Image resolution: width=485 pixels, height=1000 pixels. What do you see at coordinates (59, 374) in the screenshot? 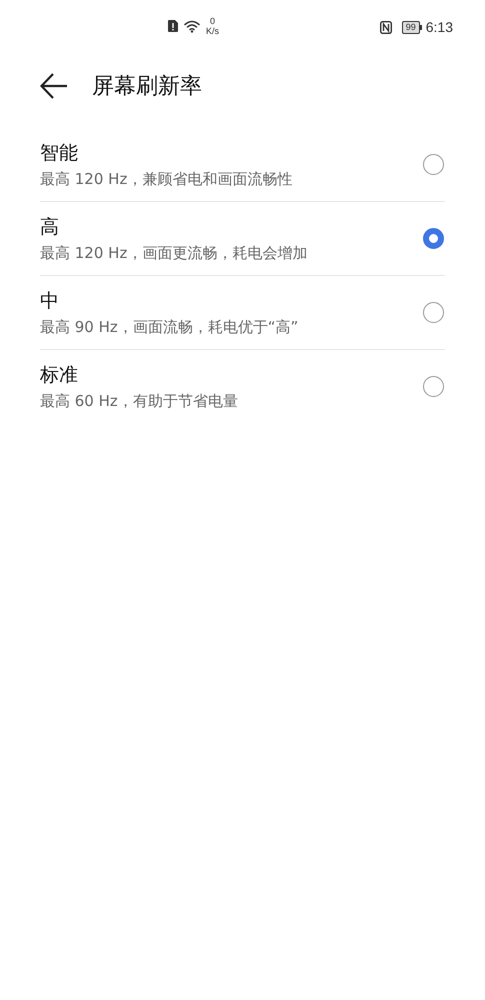
I see `option-title: 标准` at bounding box center [59, 374].